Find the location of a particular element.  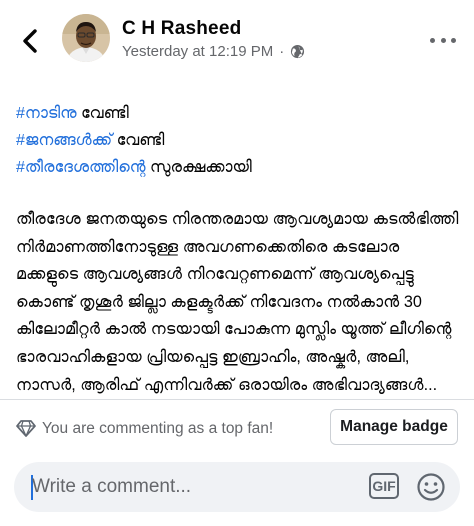

more-options-icon is located at coordinates (443, 40).